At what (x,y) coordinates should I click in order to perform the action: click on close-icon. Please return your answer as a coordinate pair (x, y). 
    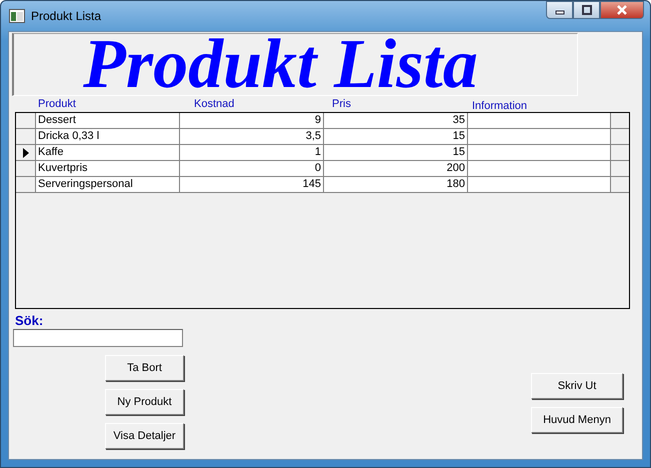
    Looking at the image, I should click on (622, 10).